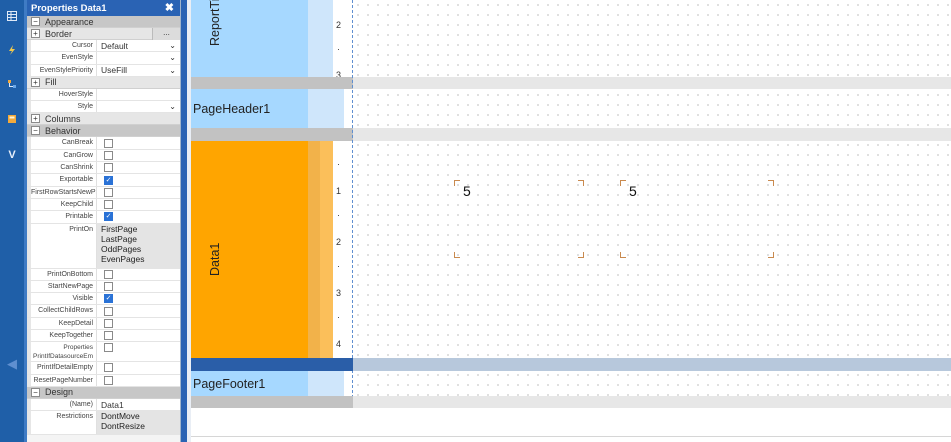 Image resolution: width=951 pixels, height=442 pixels. Describe the element at coordinates (140, 249) in the screenshot. I see `printon-option: OddPages` at that location.